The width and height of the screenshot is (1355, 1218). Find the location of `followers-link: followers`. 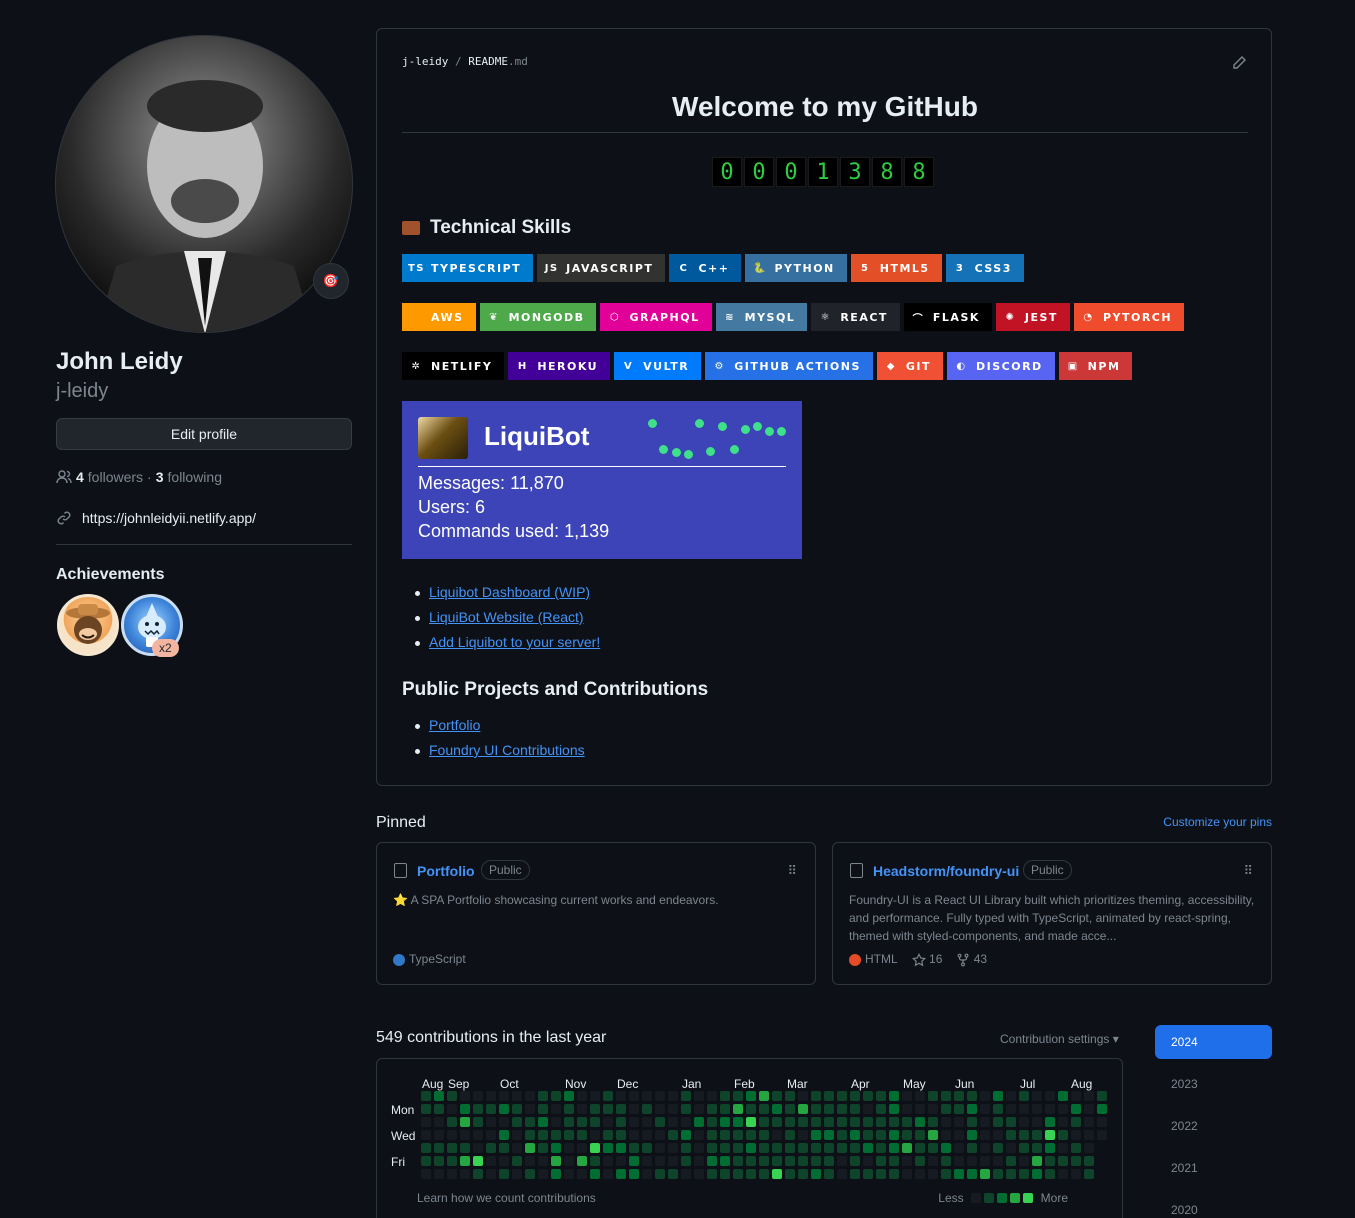

followers-link: followers is located at coordinates (115, 477).